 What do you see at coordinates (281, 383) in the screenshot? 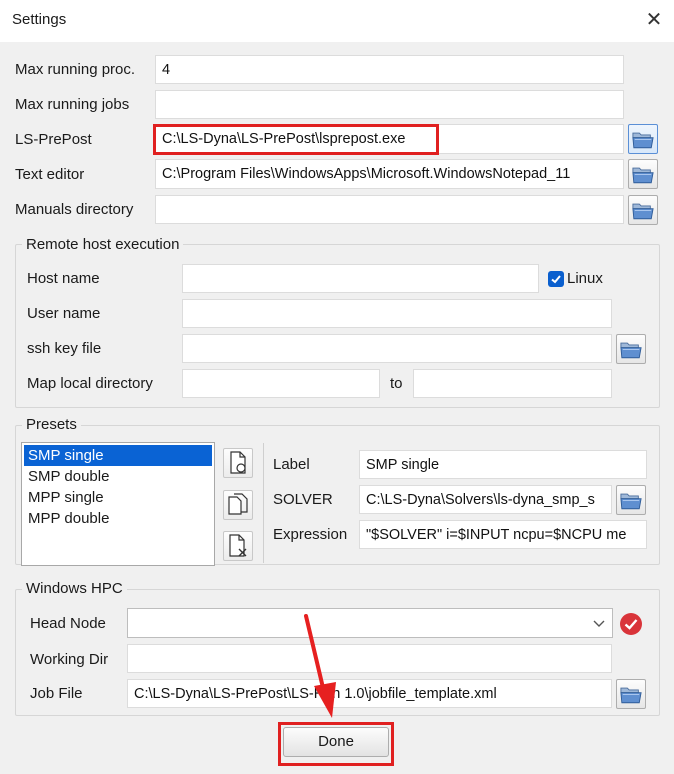
I see `map-local-directory-input` at bounding box center [281, 383].